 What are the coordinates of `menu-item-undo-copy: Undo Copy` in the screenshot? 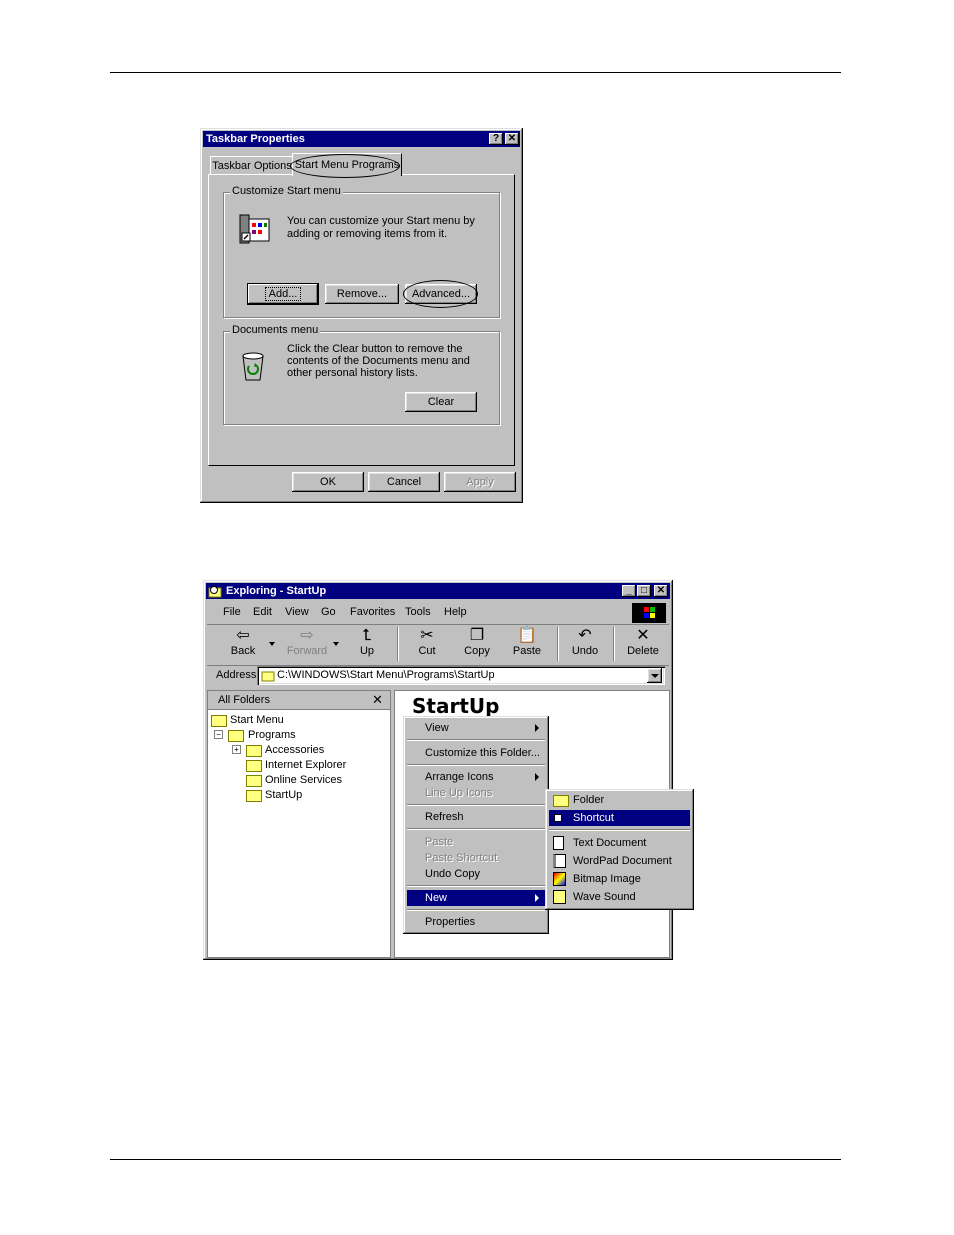 It's located at (476, 874).